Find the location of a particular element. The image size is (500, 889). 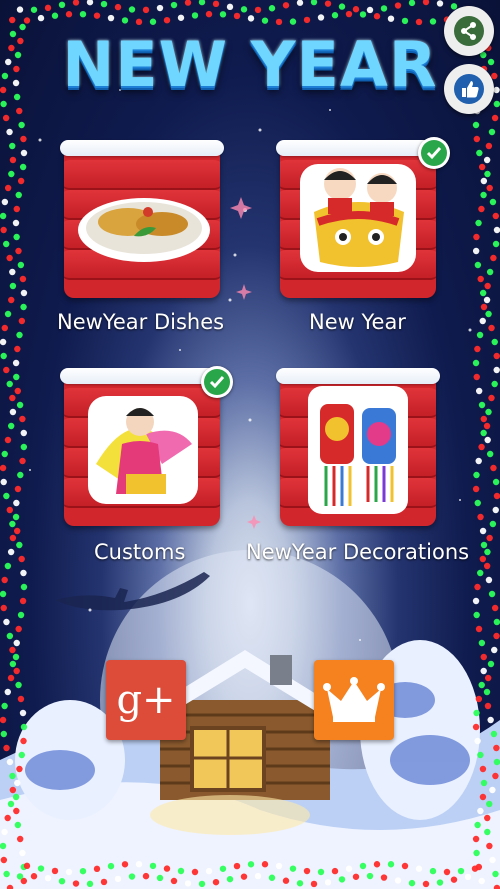

check-badge-new-year is located at coordinates (434, 153).